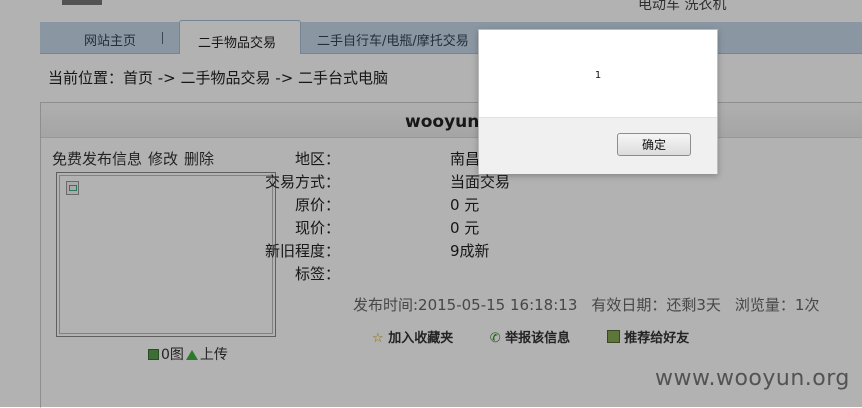  I want to click on ok-button: 确定, so click(654, 144).